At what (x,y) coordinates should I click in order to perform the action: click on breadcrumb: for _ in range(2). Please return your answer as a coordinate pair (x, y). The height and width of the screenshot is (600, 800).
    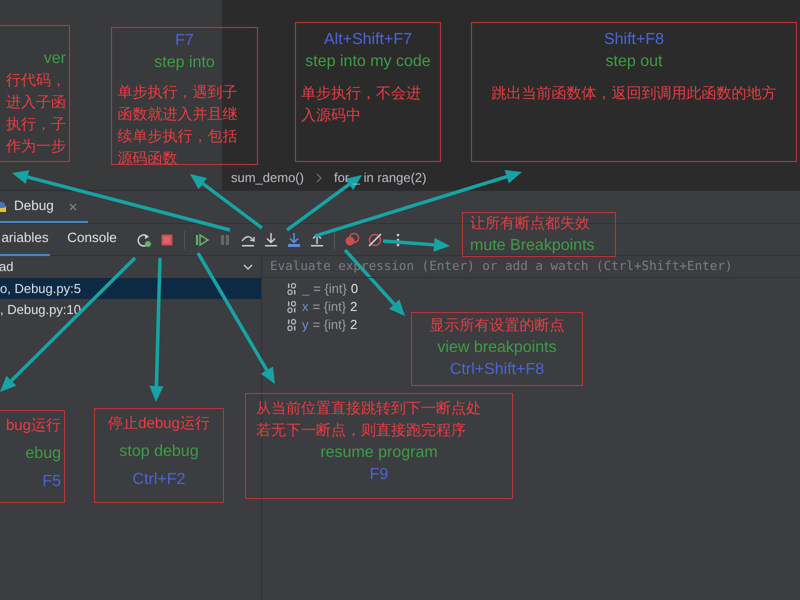
    Looking at the image, I should click on (380, 178).